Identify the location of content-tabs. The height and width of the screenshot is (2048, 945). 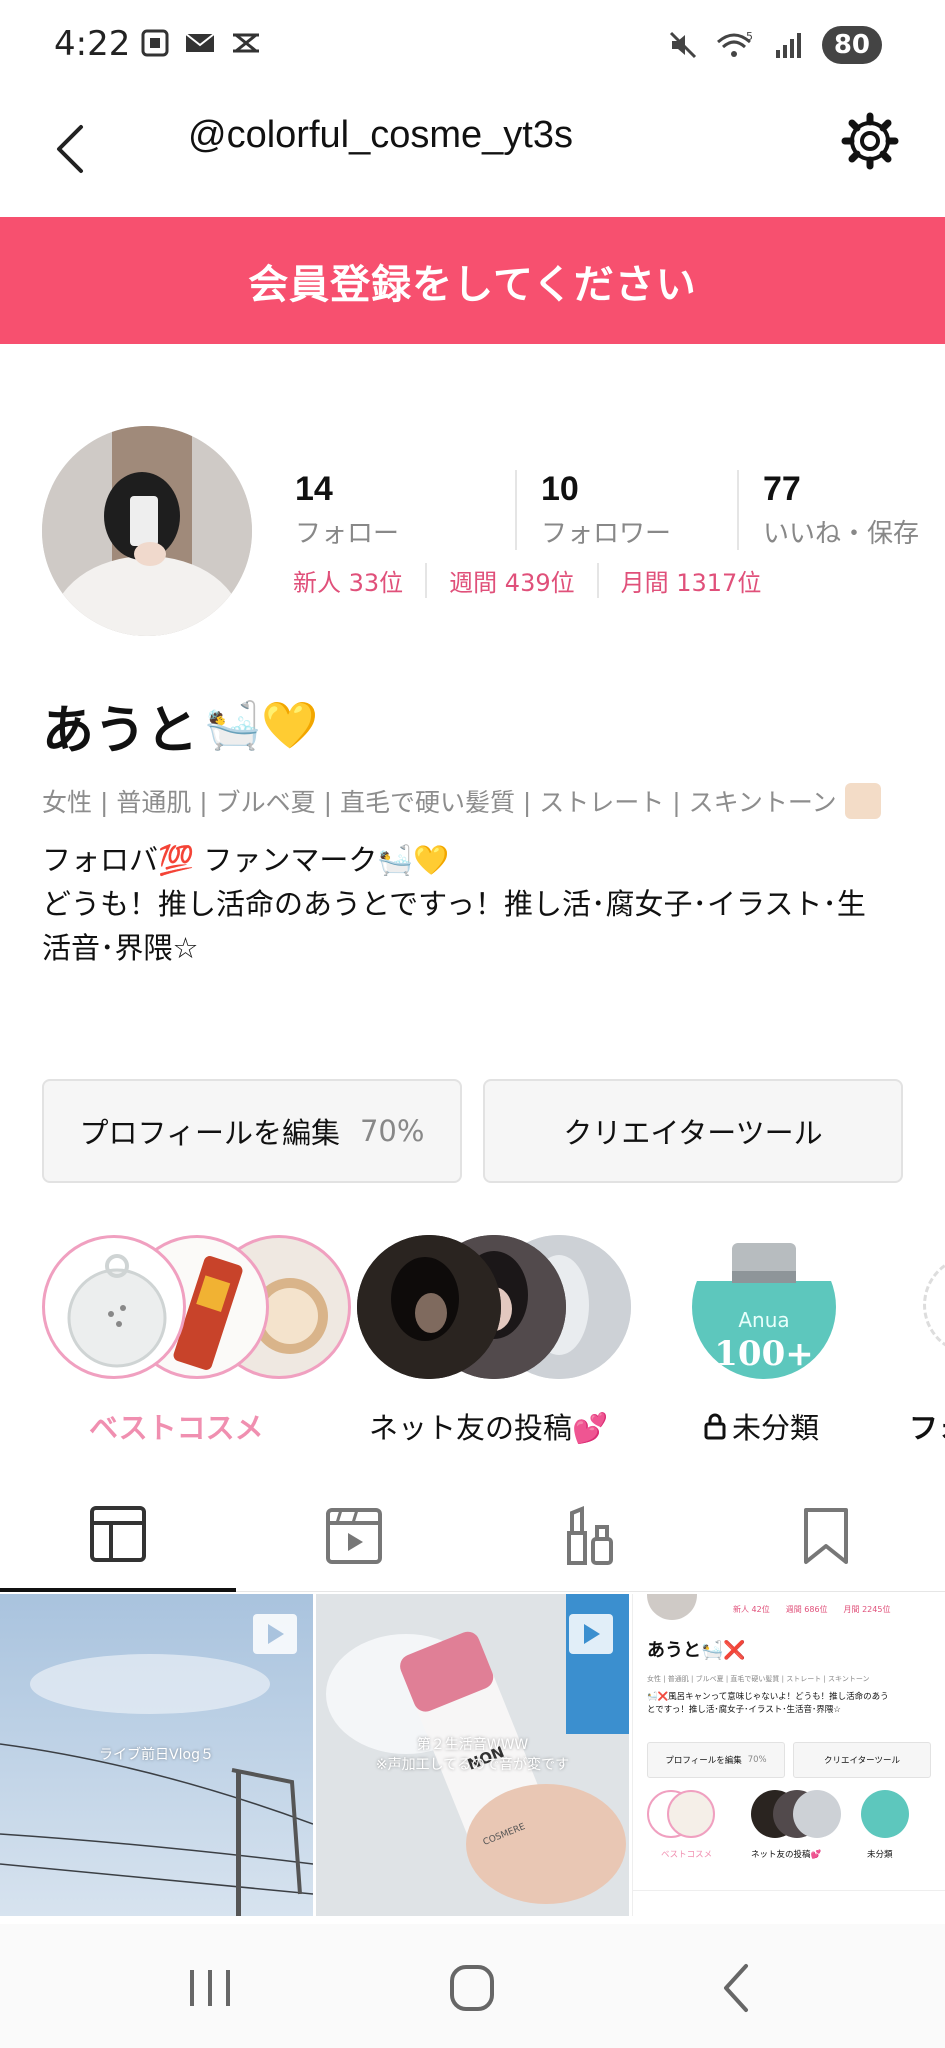
(472, 1536).